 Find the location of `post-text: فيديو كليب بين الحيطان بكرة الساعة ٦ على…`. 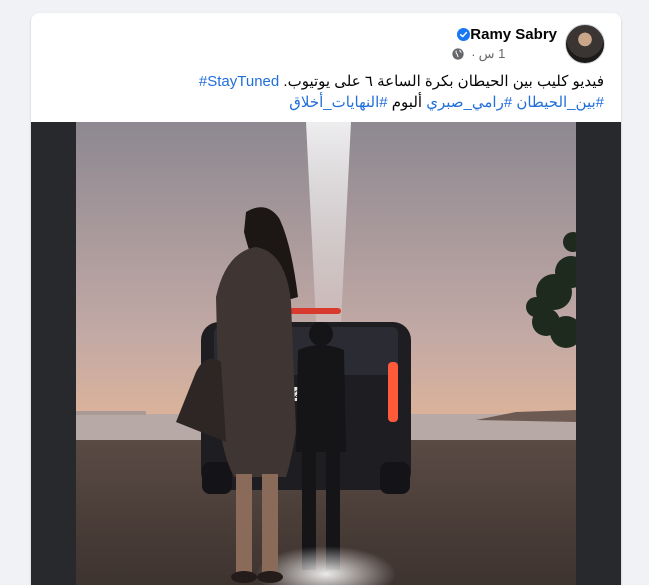

post-text: فيديو كليب بين الحيطان بكرة الساعة ٦ على… is located at coordinates (324, 92).